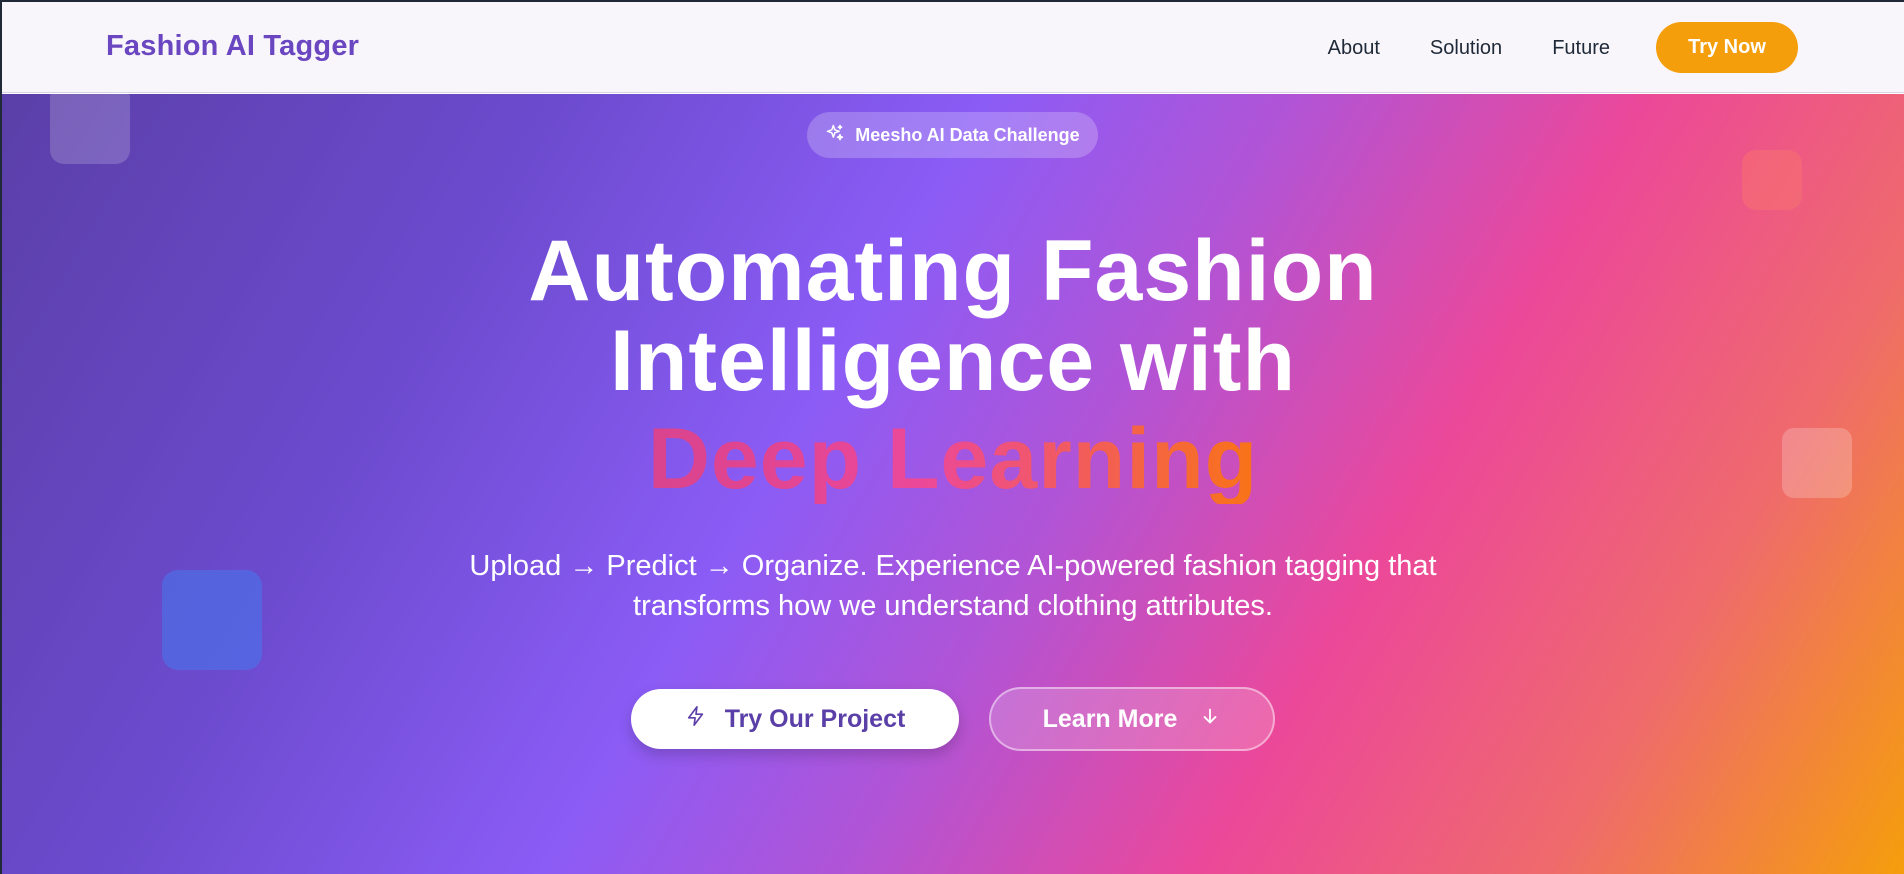  I want to click on nav-link-solution: Solution, so click(1466, 48).